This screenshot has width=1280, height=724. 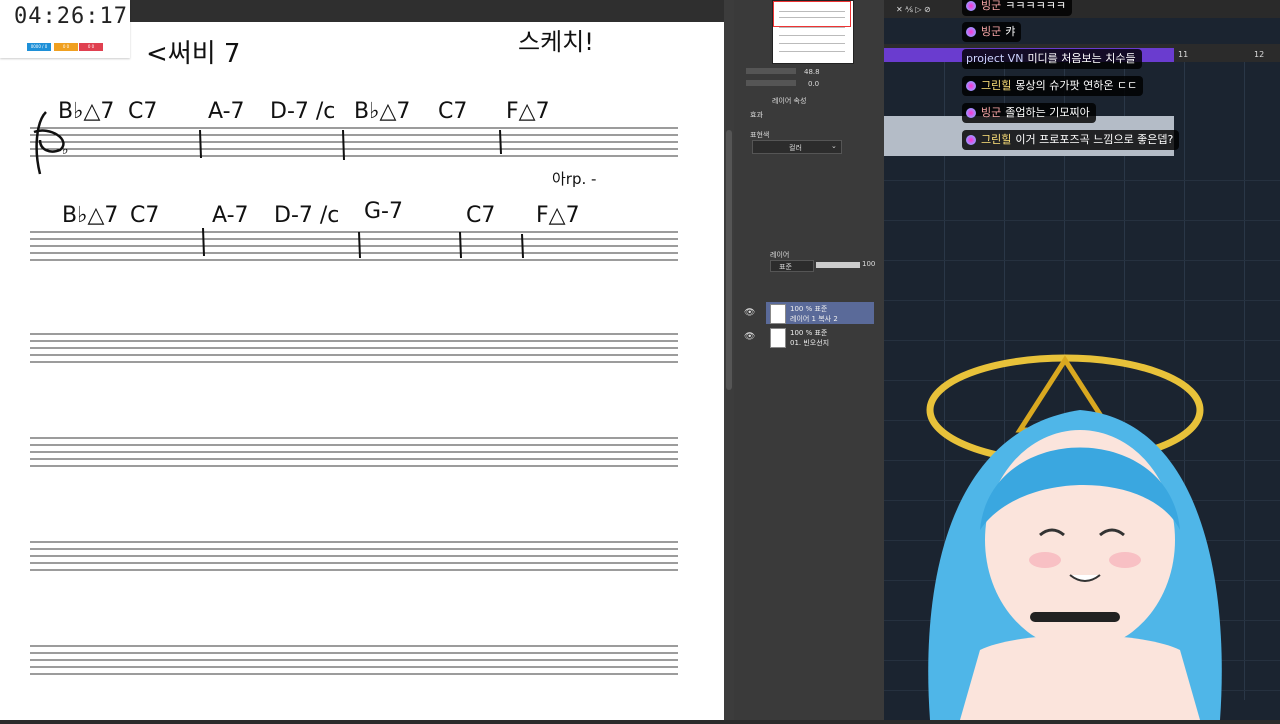 I want to click on tab-layer-property: 레이어 속성, so click(x=789, y=101).